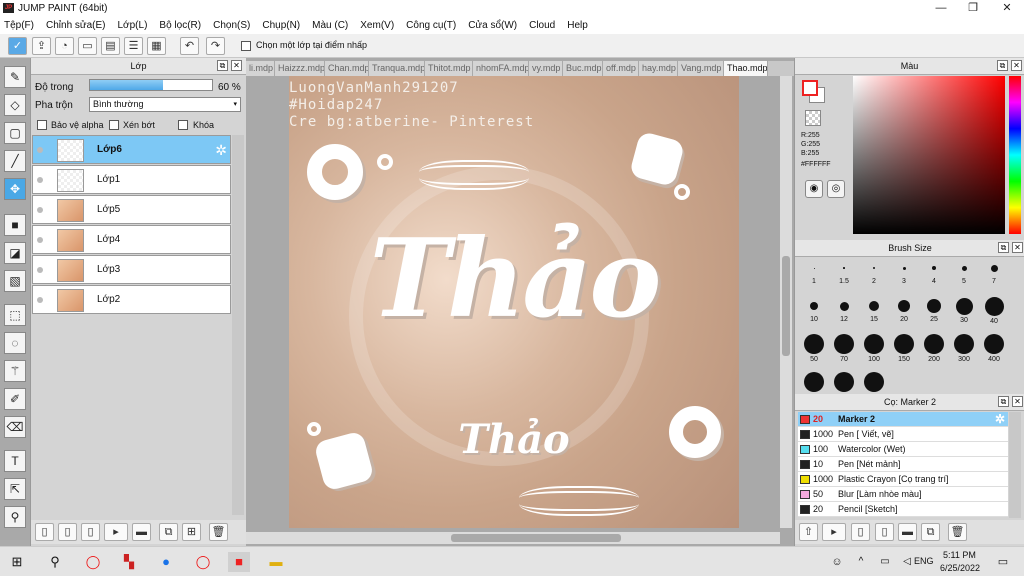  What do you see at coordinates (814, 353) in the screenshot?
I see `brush-size-cell: 50` at bounding box center [814, 353].